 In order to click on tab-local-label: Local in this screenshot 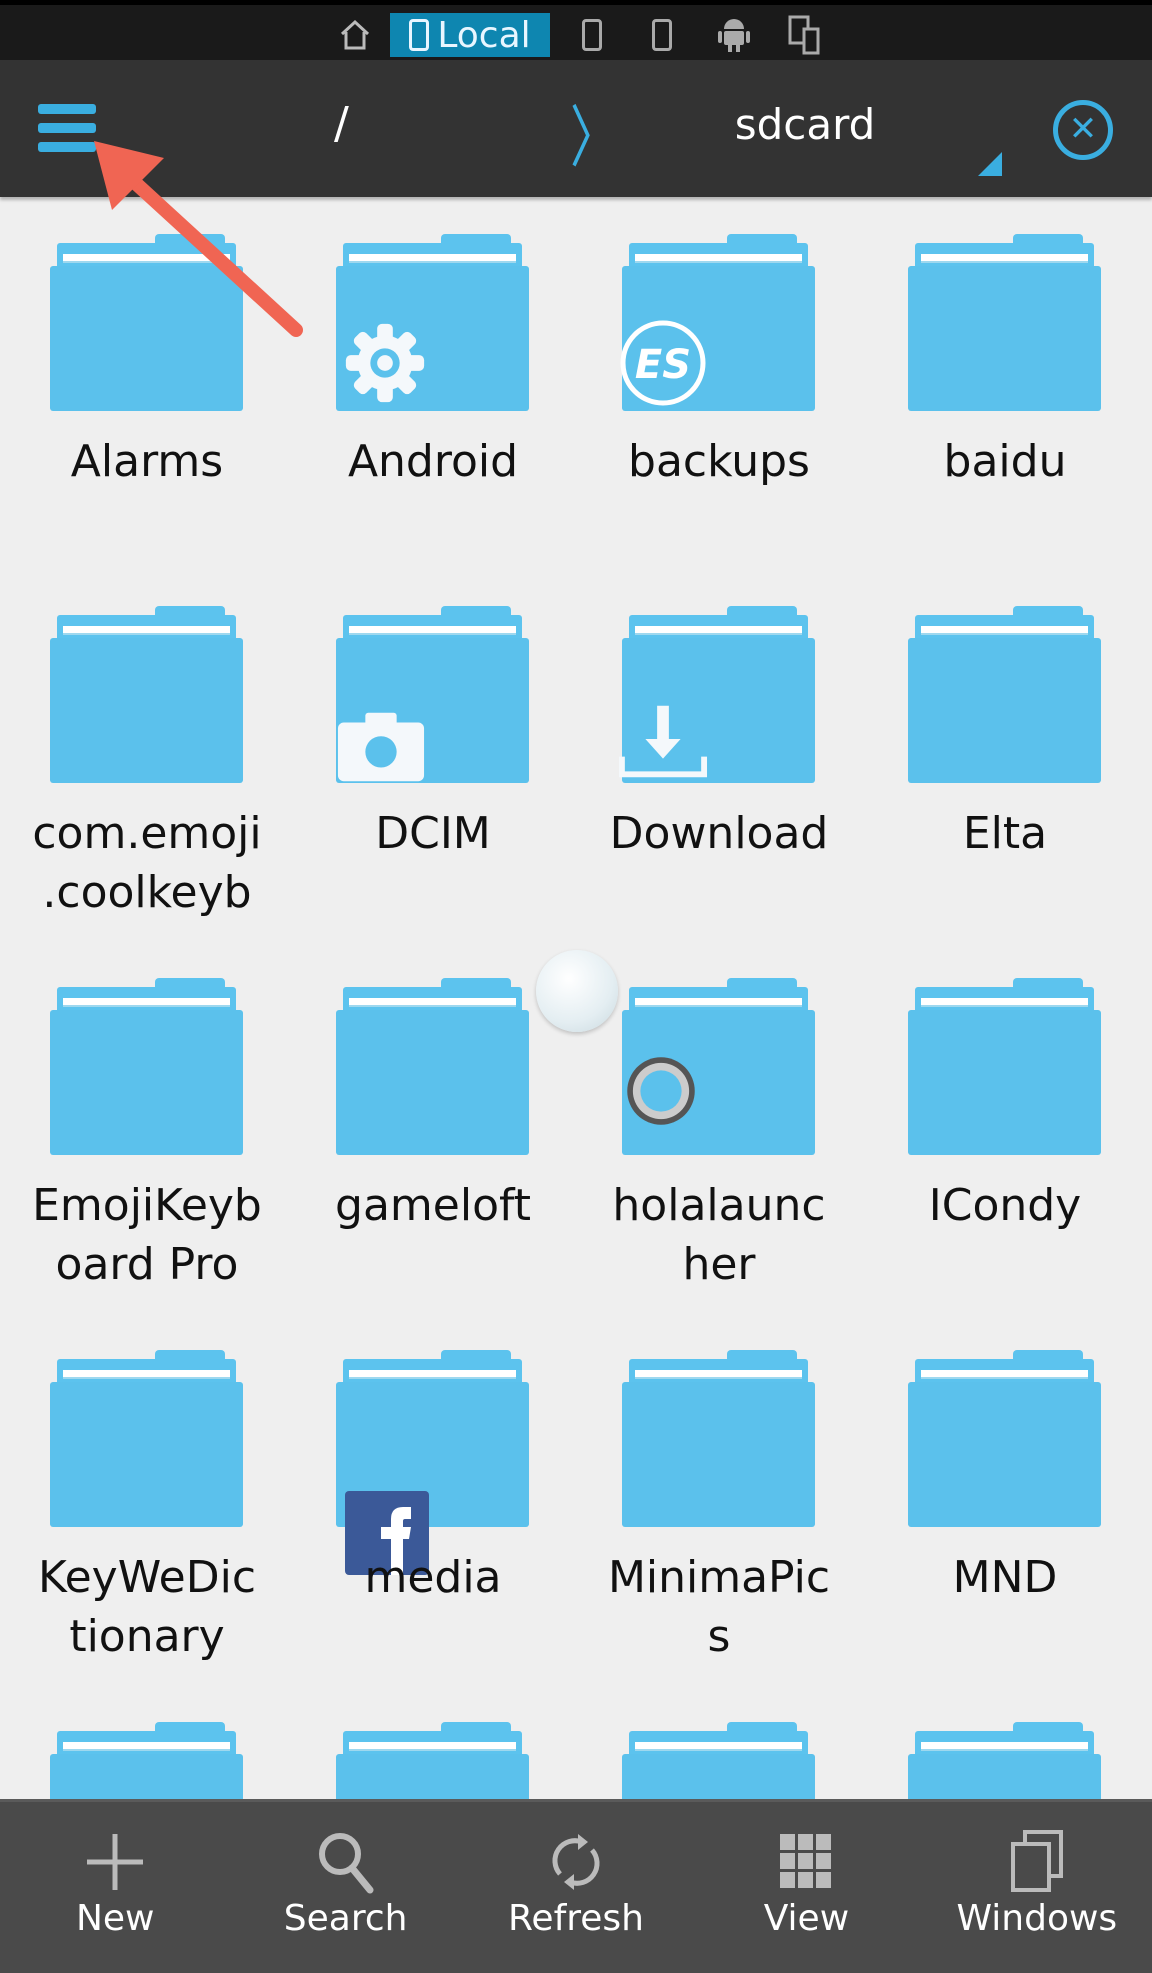, I will do `click(484, 35)`.